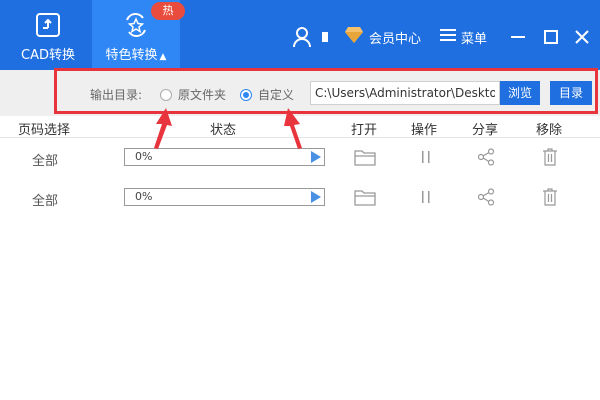 The width and height of the screenshot is (600, 400). Describe the element at coordinates (44, 130) in the screenshot. I see `header-page-select: 页码选择` at that location.